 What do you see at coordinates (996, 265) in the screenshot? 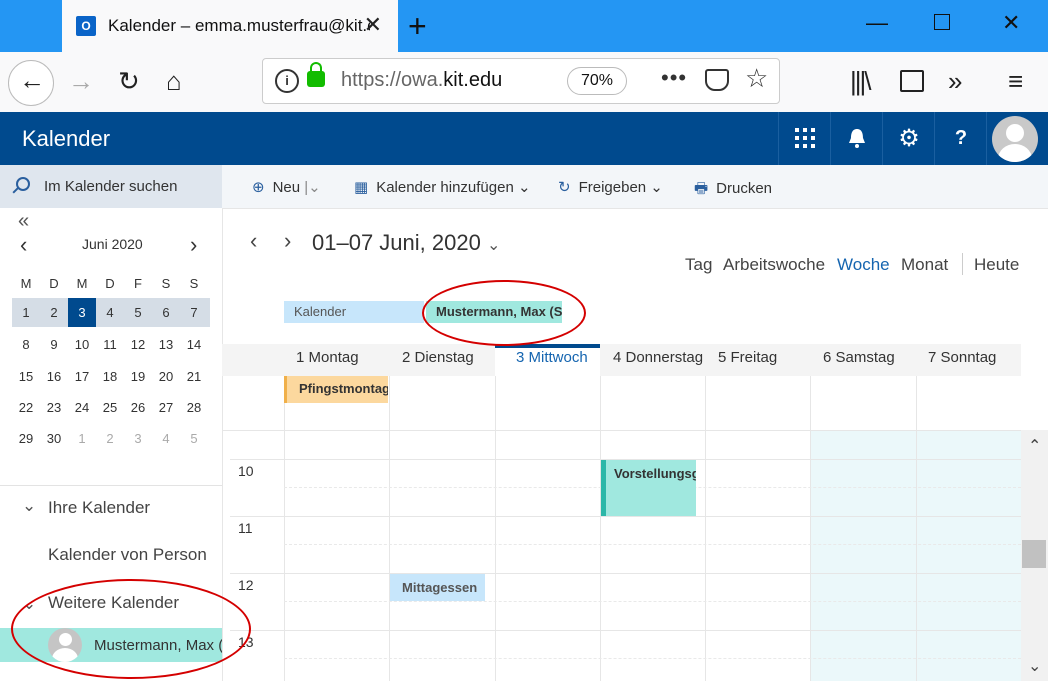
I see `today-button: Heute` at bounding box center [996, 265].